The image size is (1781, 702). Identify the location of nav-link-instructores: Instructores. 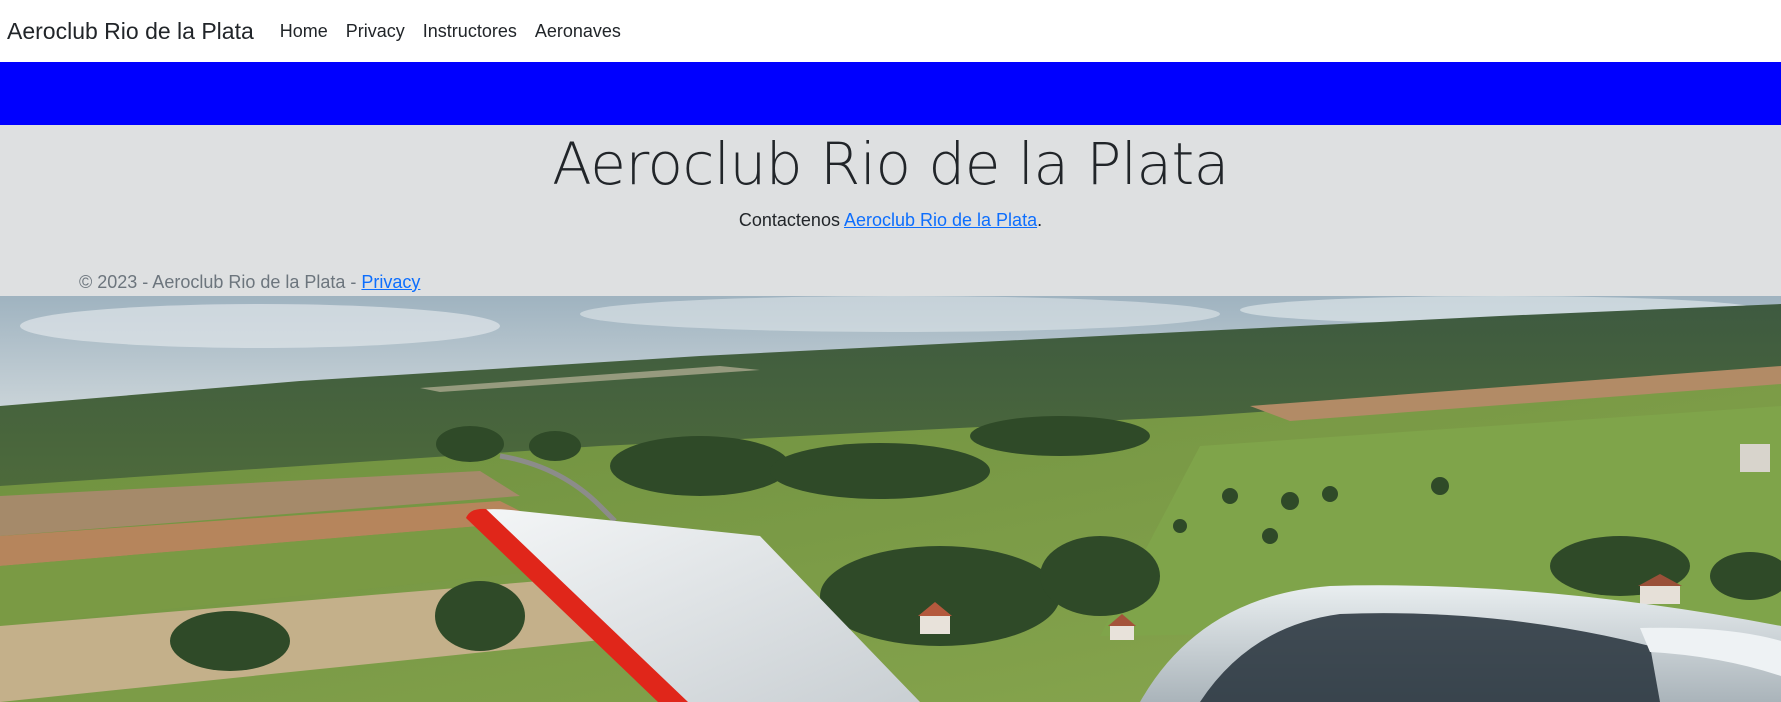
(470, 31).